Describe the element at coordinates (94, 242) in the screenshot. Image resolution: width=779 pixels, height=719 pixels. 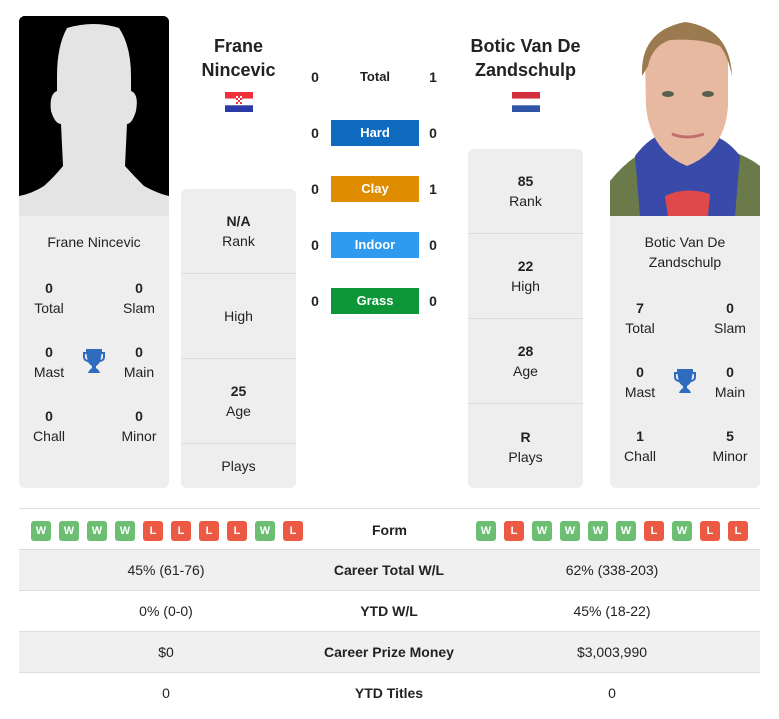
I see `player1-card-name: Frane Nincevic` at that location.